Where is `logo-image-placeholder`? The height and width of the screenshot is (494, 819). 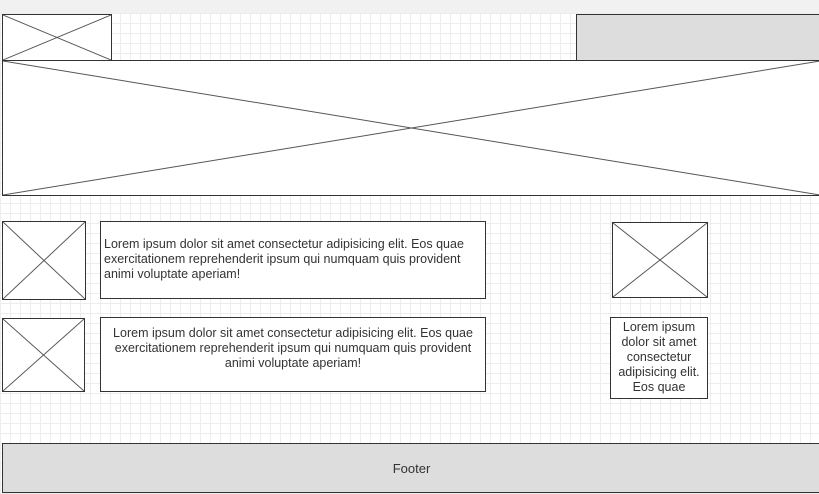 logo-image-placeholder is located at coordinates (57, 37).